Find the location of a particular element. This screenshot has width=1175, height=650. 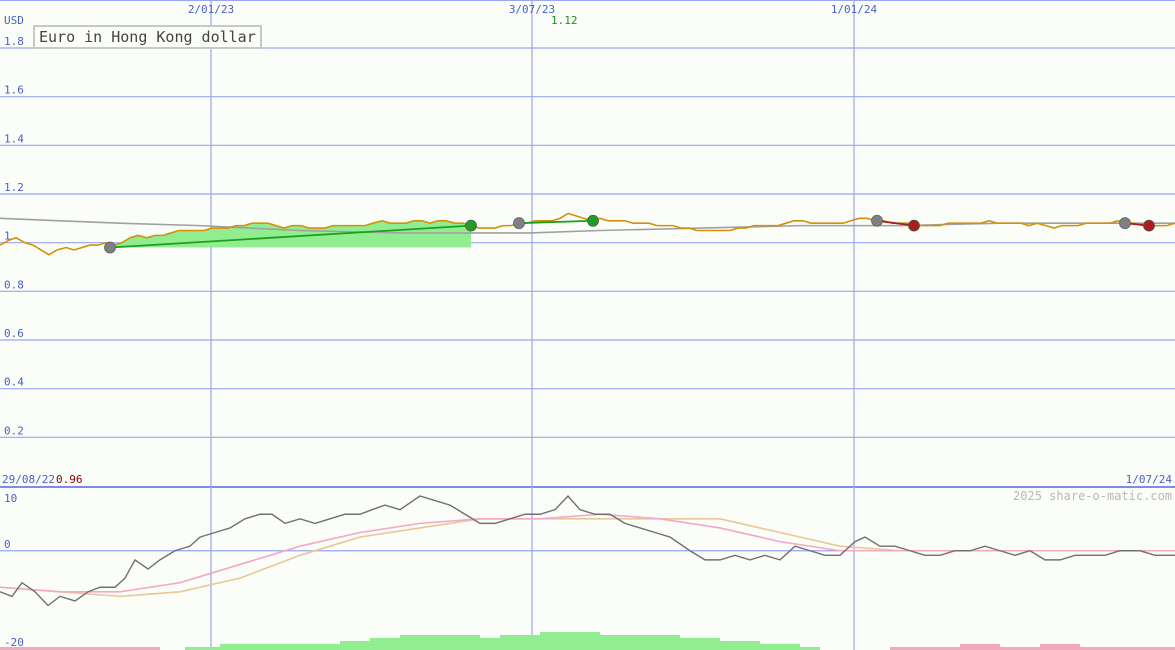

indicator-y-tick-label: -20 is located at coordinates (14, 642).